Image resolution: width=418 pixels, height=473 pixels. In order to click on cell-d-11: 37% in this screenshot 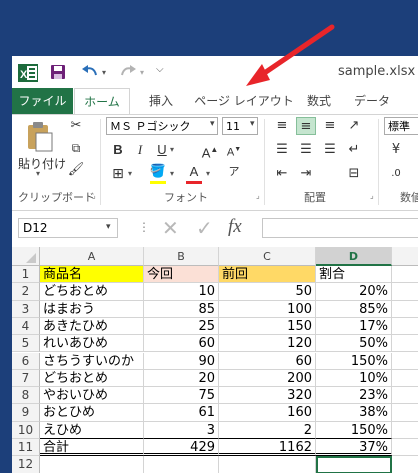, I will do `click(354, 448)`.